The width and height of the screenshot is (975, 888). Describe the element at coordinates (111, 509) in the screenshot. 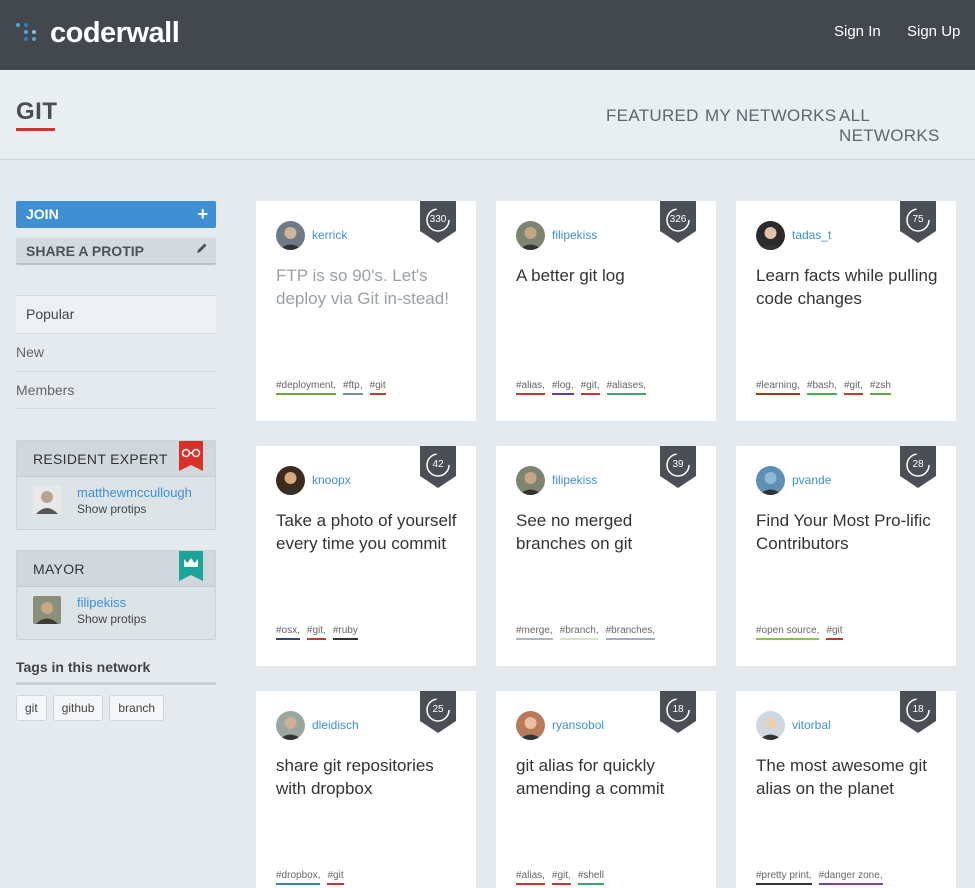

I see `expert-show-protips: Show protips` at that location.